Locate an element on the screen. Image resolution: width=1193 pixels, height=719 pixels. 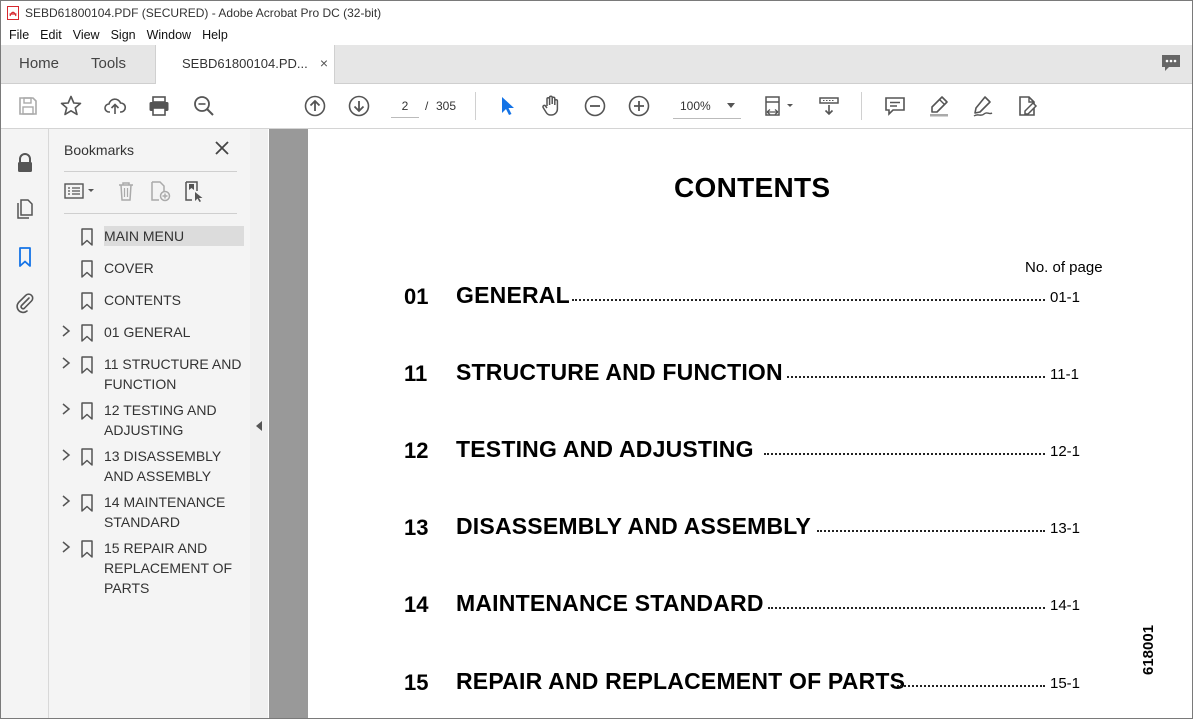
save-icon is located at coordinates (28, 106).